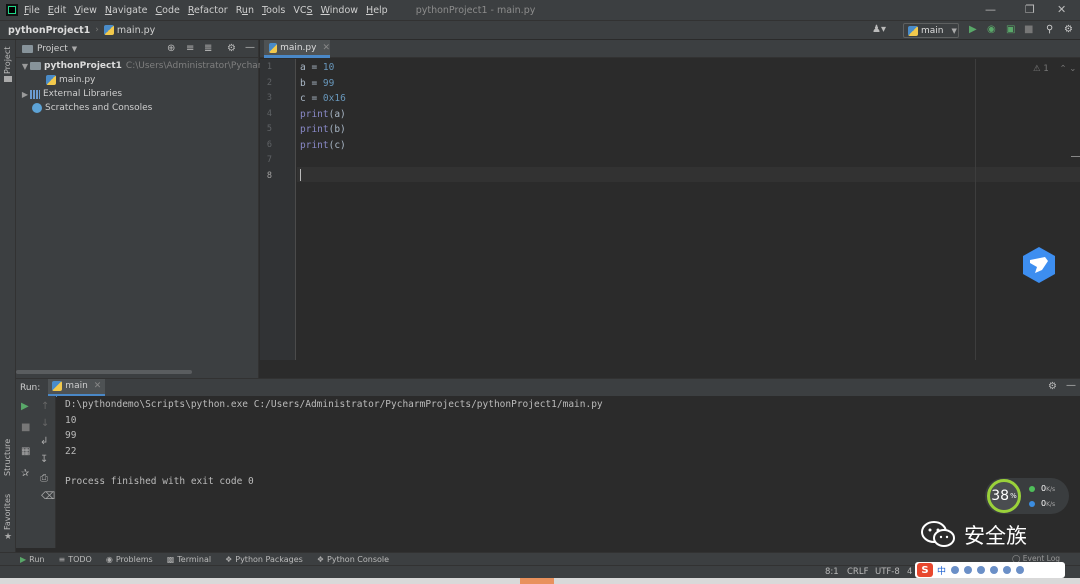 Image resolution: width=1080 pixels, height=584 pixels. Describe the element at coordinates (955, 570) in the screenshot. I see `punctuation-icon` at that location.